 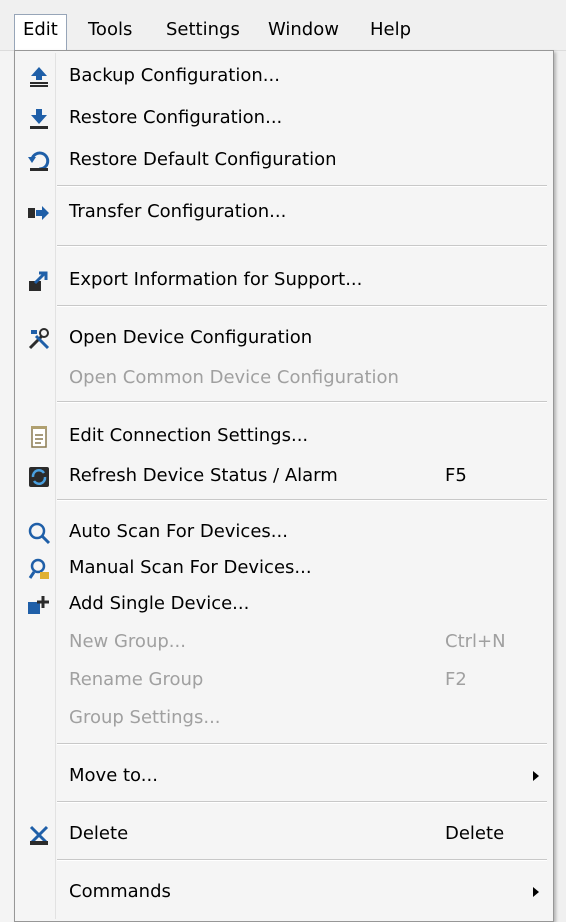 What do you see at coordinates (39, 161) in the screenshot?
I see `restore-default-icon` at bounding box center [39, 161].